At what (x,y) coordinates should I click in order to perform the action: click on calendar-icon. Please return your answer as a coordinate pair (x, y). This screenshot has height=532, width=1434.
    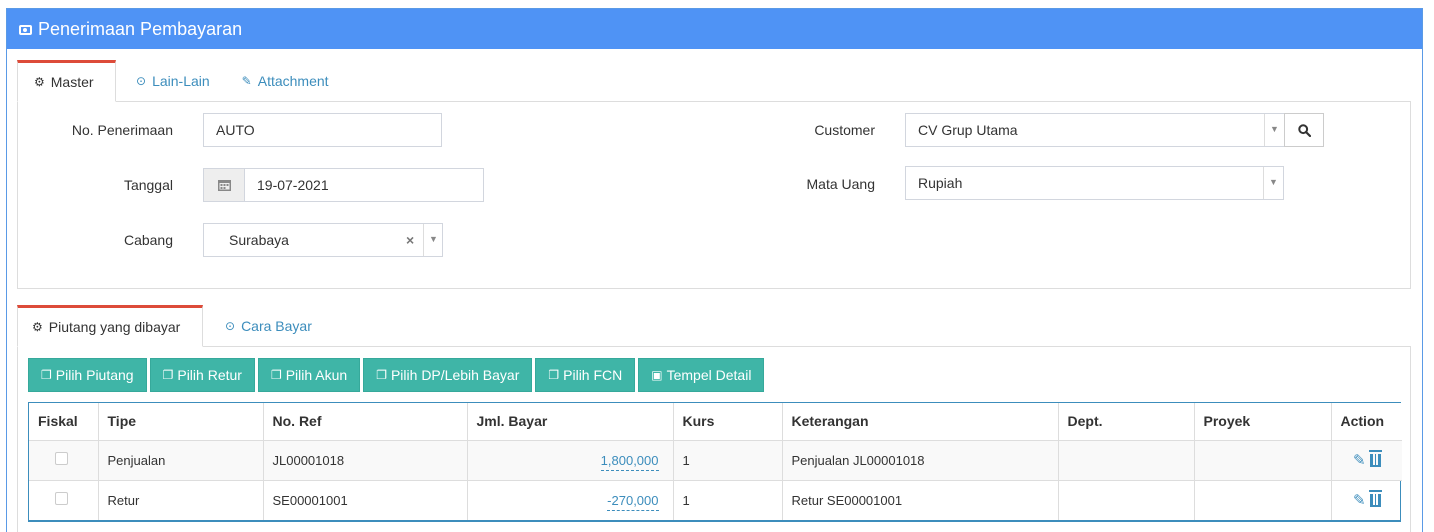
    Looking at the image, I should click on (224, 185).